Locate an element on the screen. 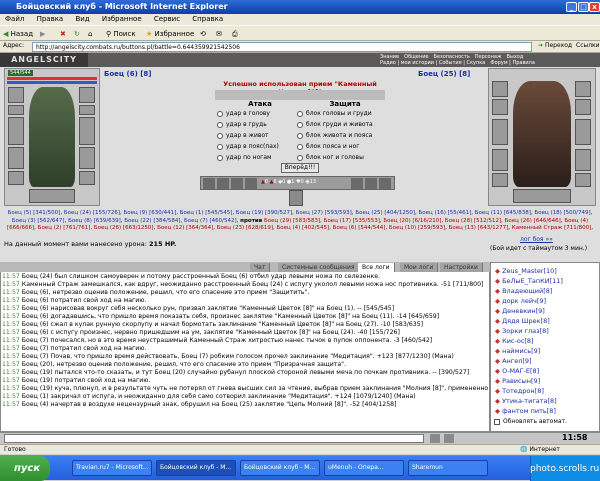 The image size is (600, 481). chat-input is located at coordinates (214, 438).